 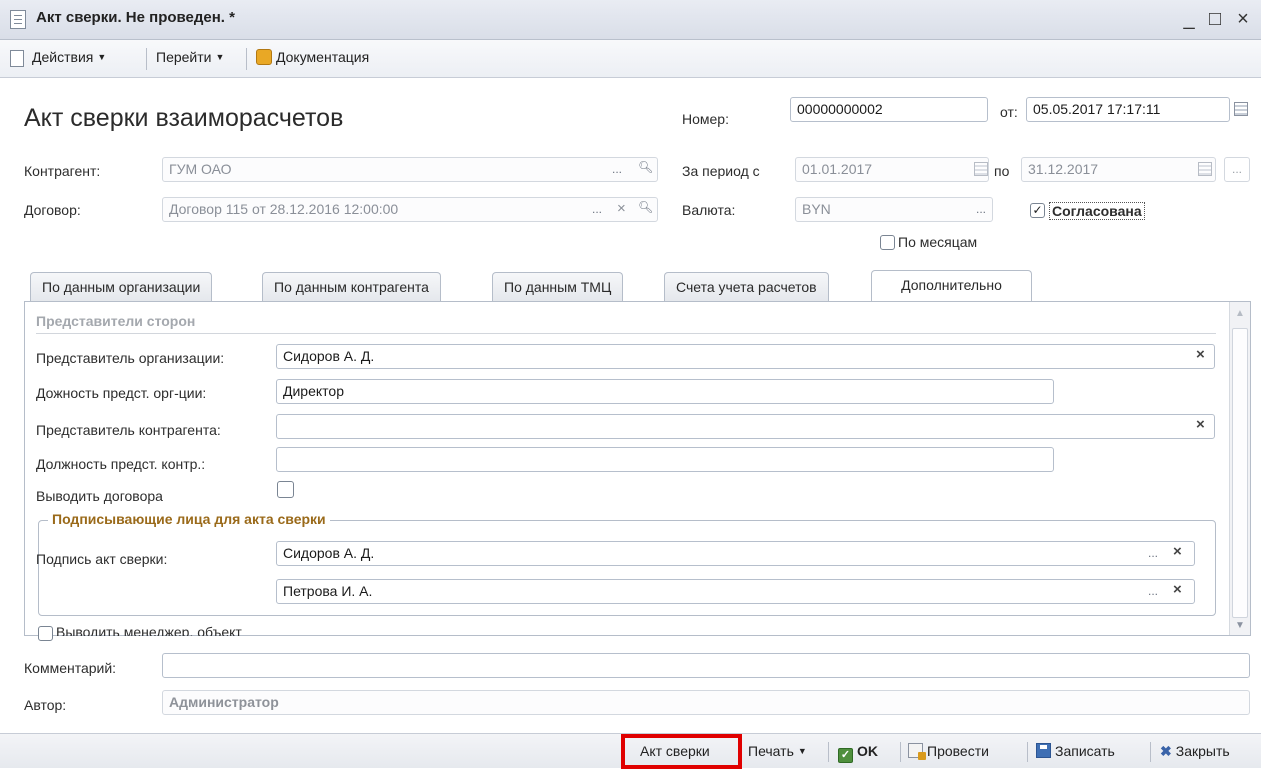 What do you see at coordinates (1189, 19) in the screenshot?
I see `minimize-button: _` at bounding box center [1189, 19].